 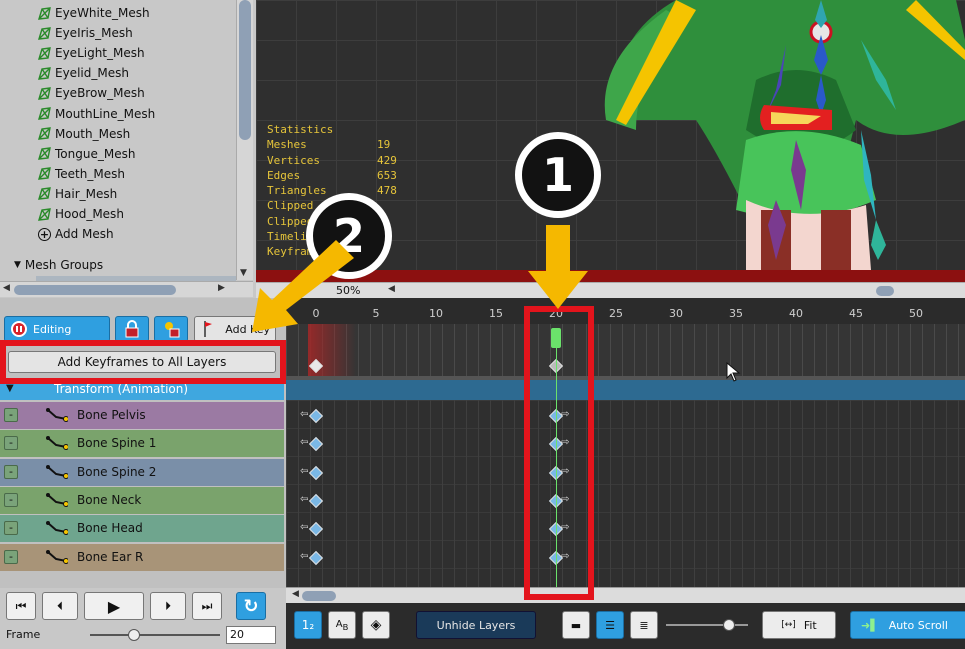 What do you see at coordinates (707, 625) in the screenshot?
I see `timeline-zoom-slider-track` at bounding box center [707, 625].